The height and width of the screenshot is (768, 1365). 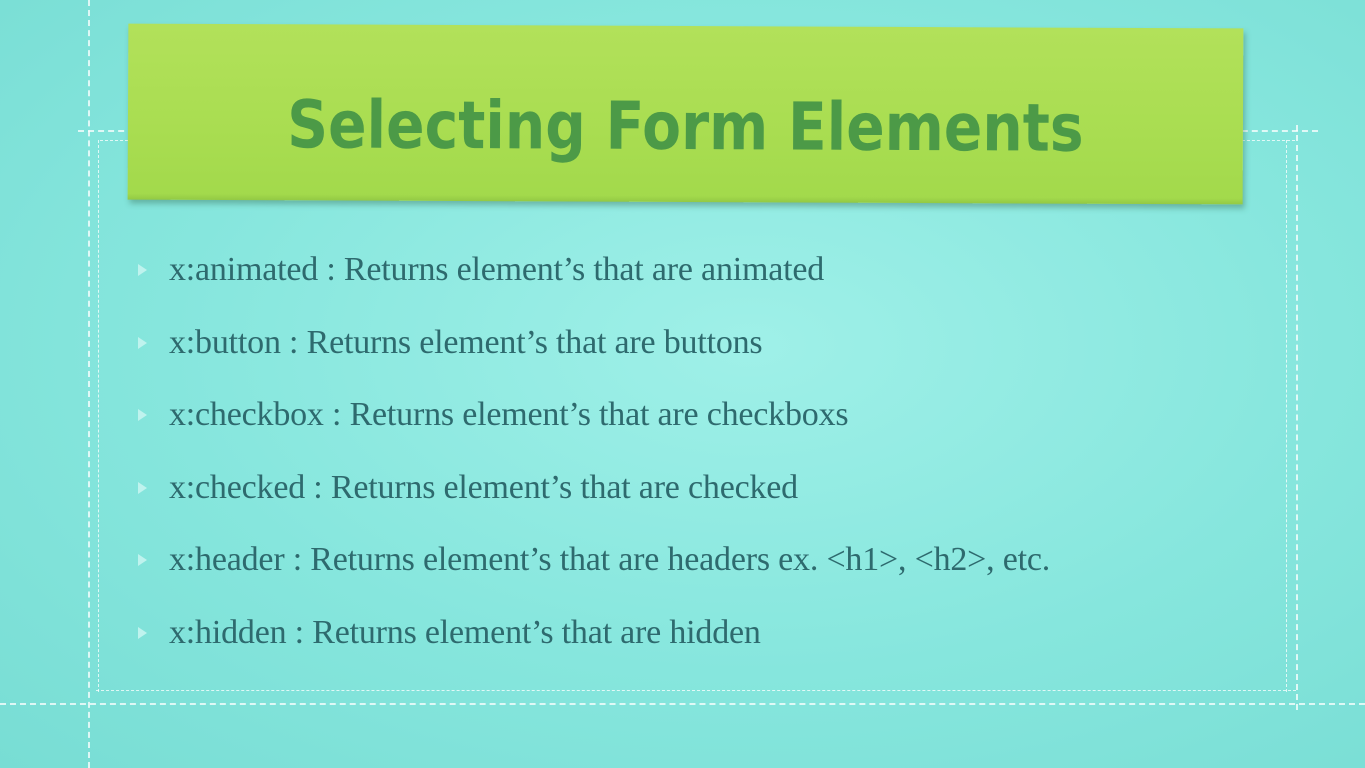 What do you see at coordinates (1297, 417) in the screenshot?
I see `stitch-right-line` at bounding box center [1297, 417].